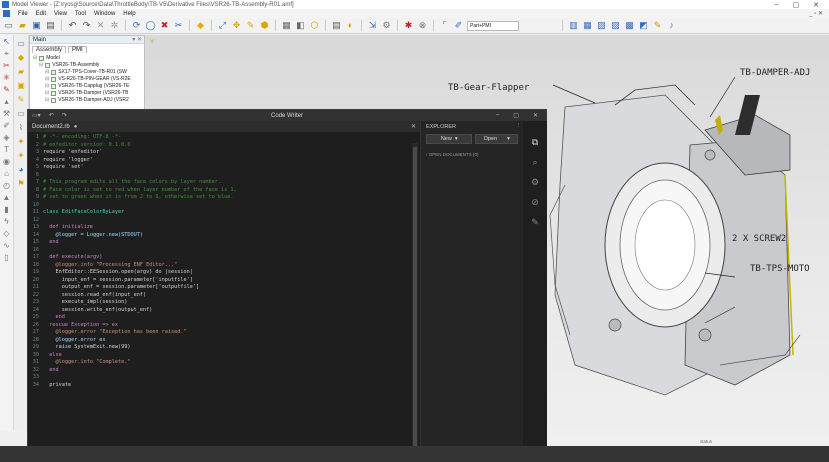  I want to click on mdi-controls: _ ▫ ✕, so click(816, 13).